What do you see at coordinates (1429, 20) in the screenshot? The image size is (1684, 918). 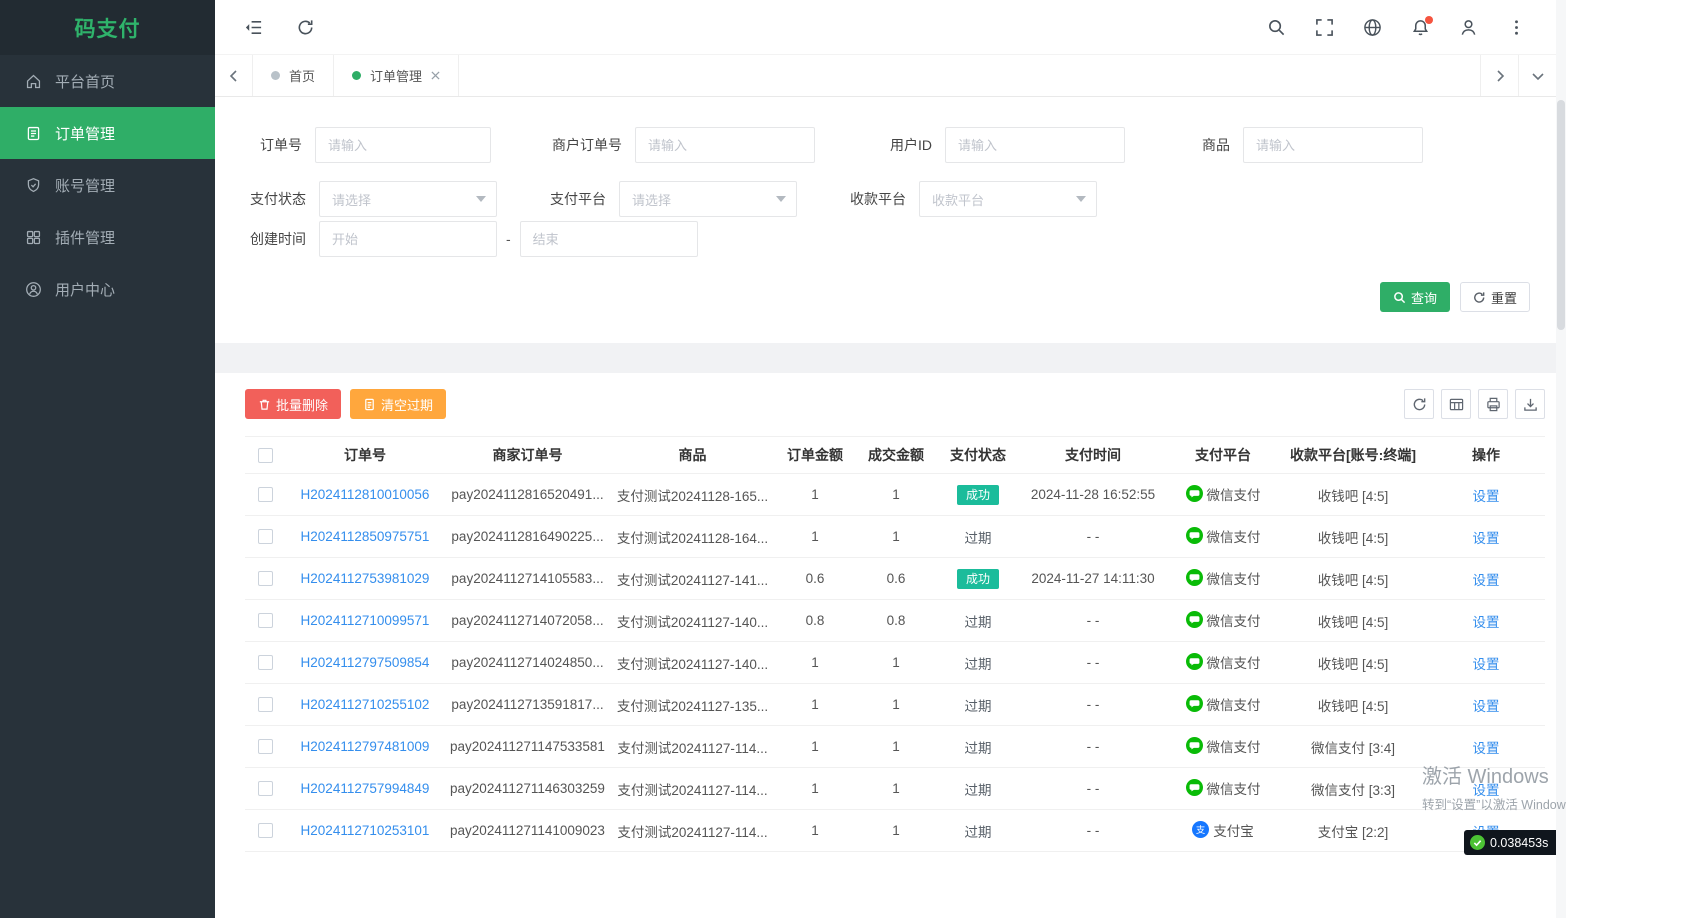 I see `notification-dot` at bounding box center [1429, 20].